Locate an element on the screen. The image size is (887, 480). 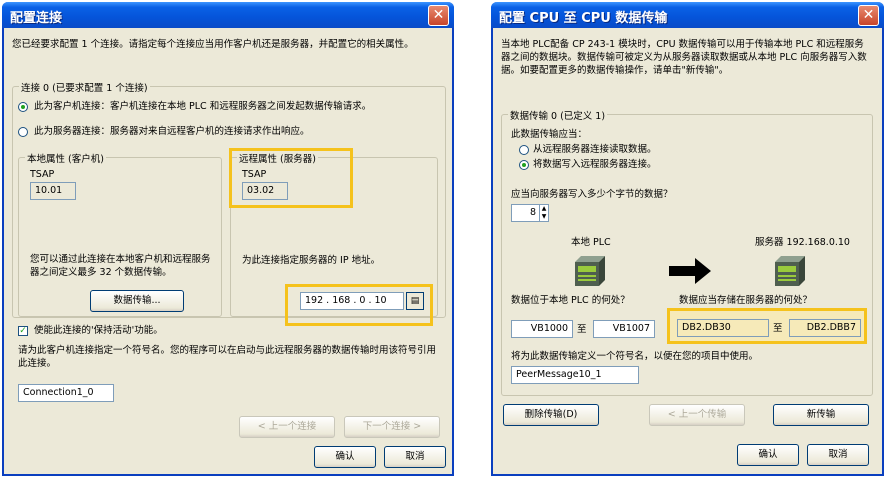
local-from-field: VB1000 is located at coordinates (542, 329).